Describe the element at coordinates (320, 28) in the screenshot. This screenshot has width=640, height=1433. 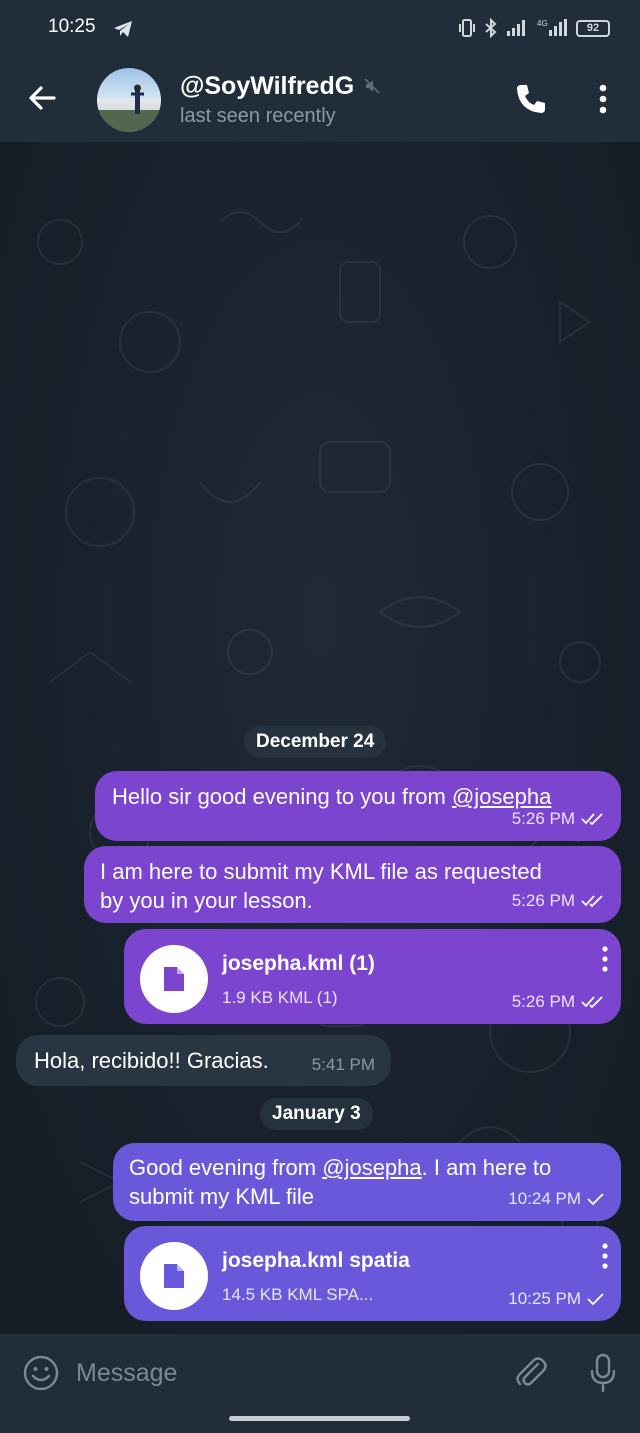
I see `status-bar: 10:25 4G 92` at that location.